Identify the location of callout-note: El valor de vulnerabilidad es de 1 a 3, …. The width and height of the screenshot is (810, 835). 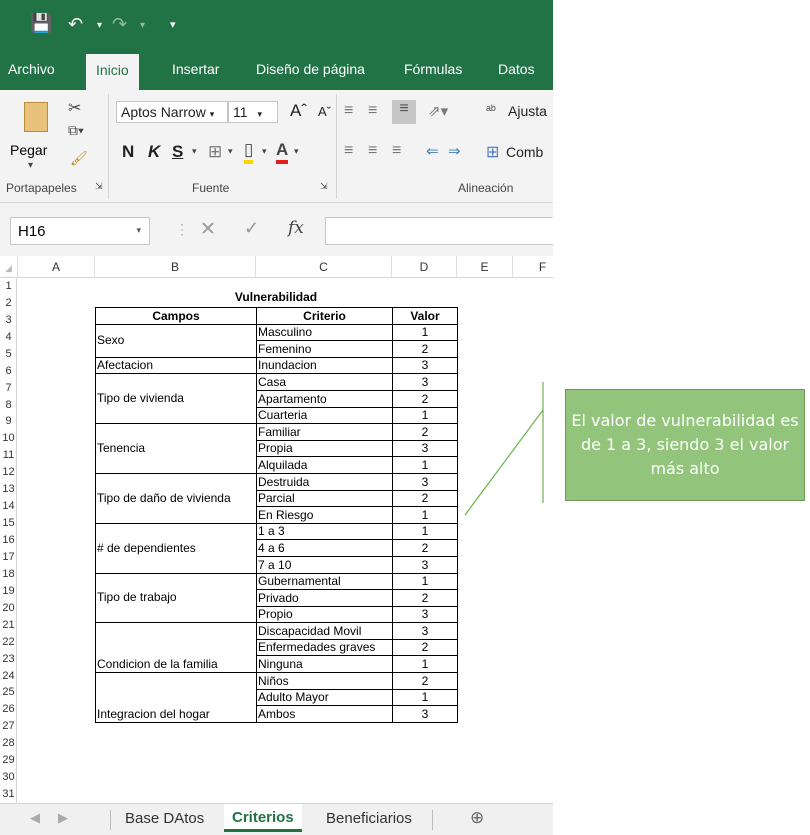
(685, 445).